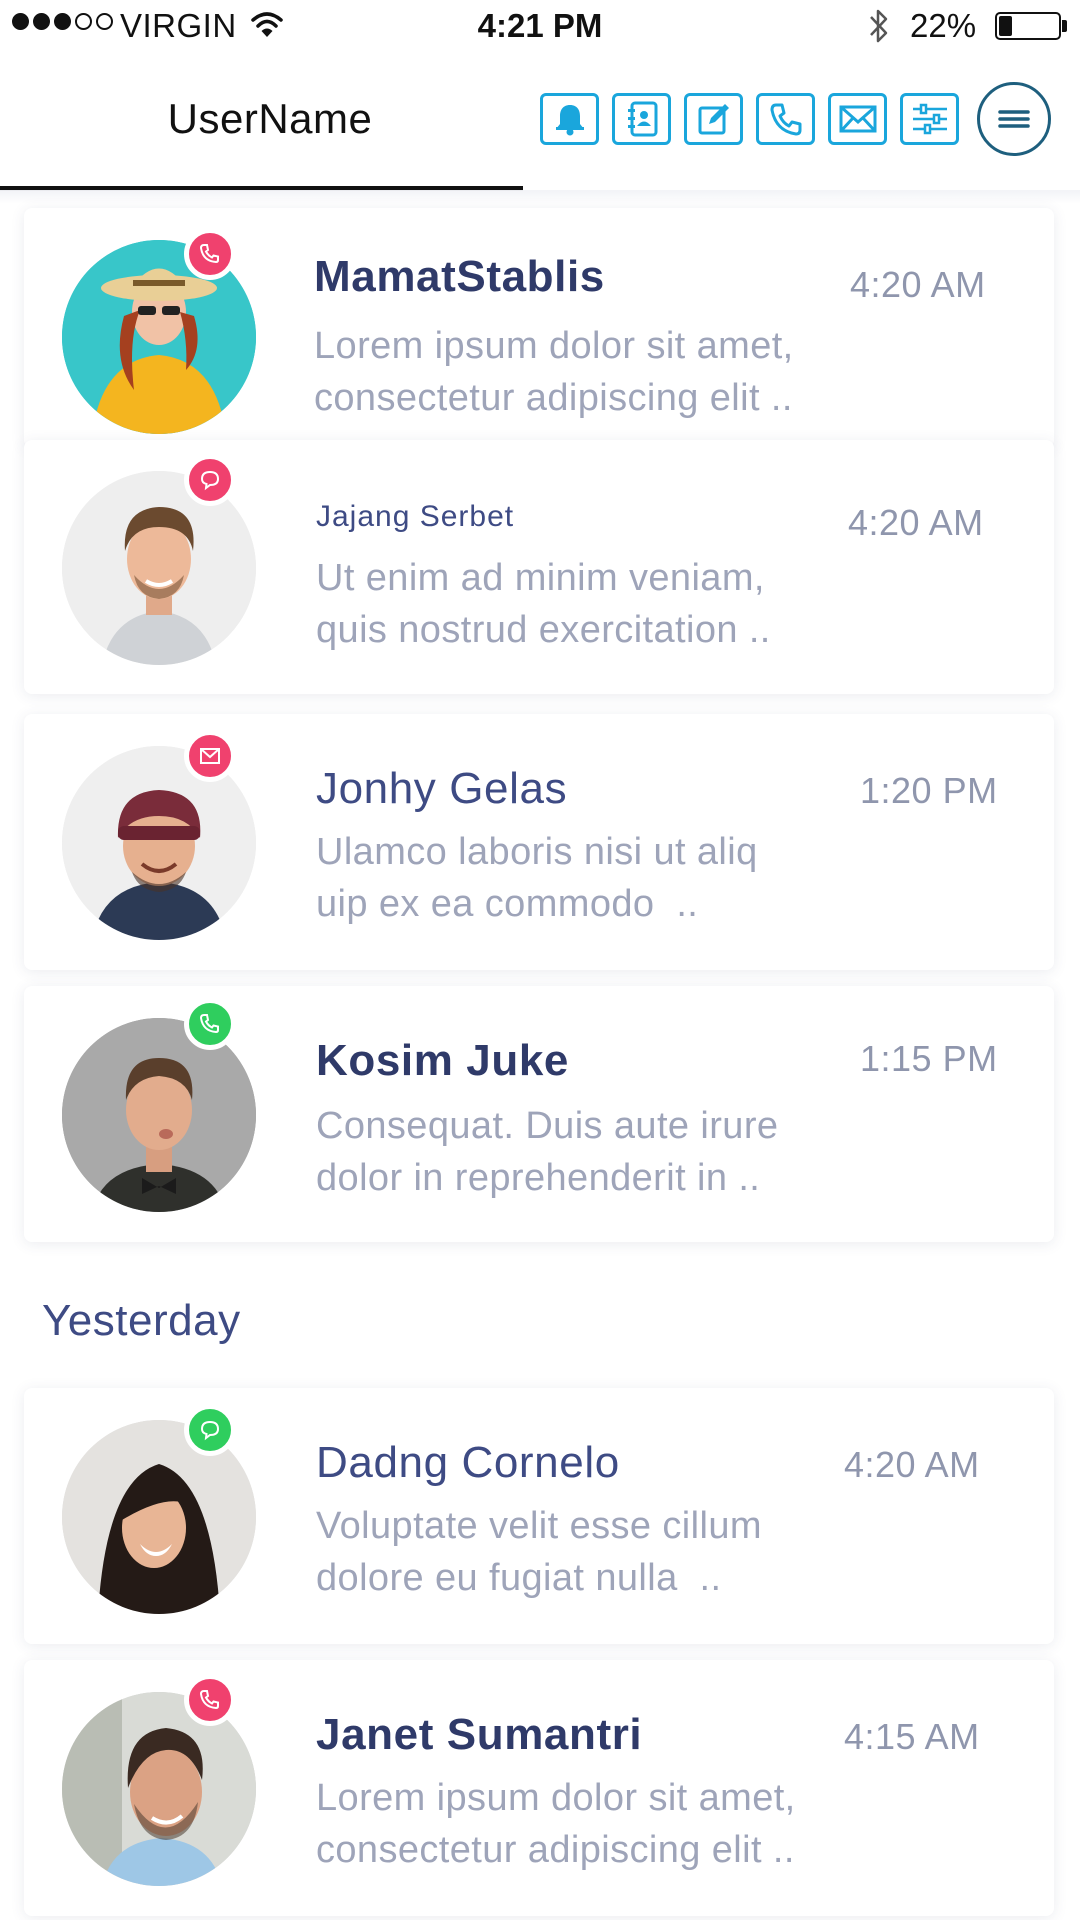  I want to click on bluetooth-icon, so click(879, 26).